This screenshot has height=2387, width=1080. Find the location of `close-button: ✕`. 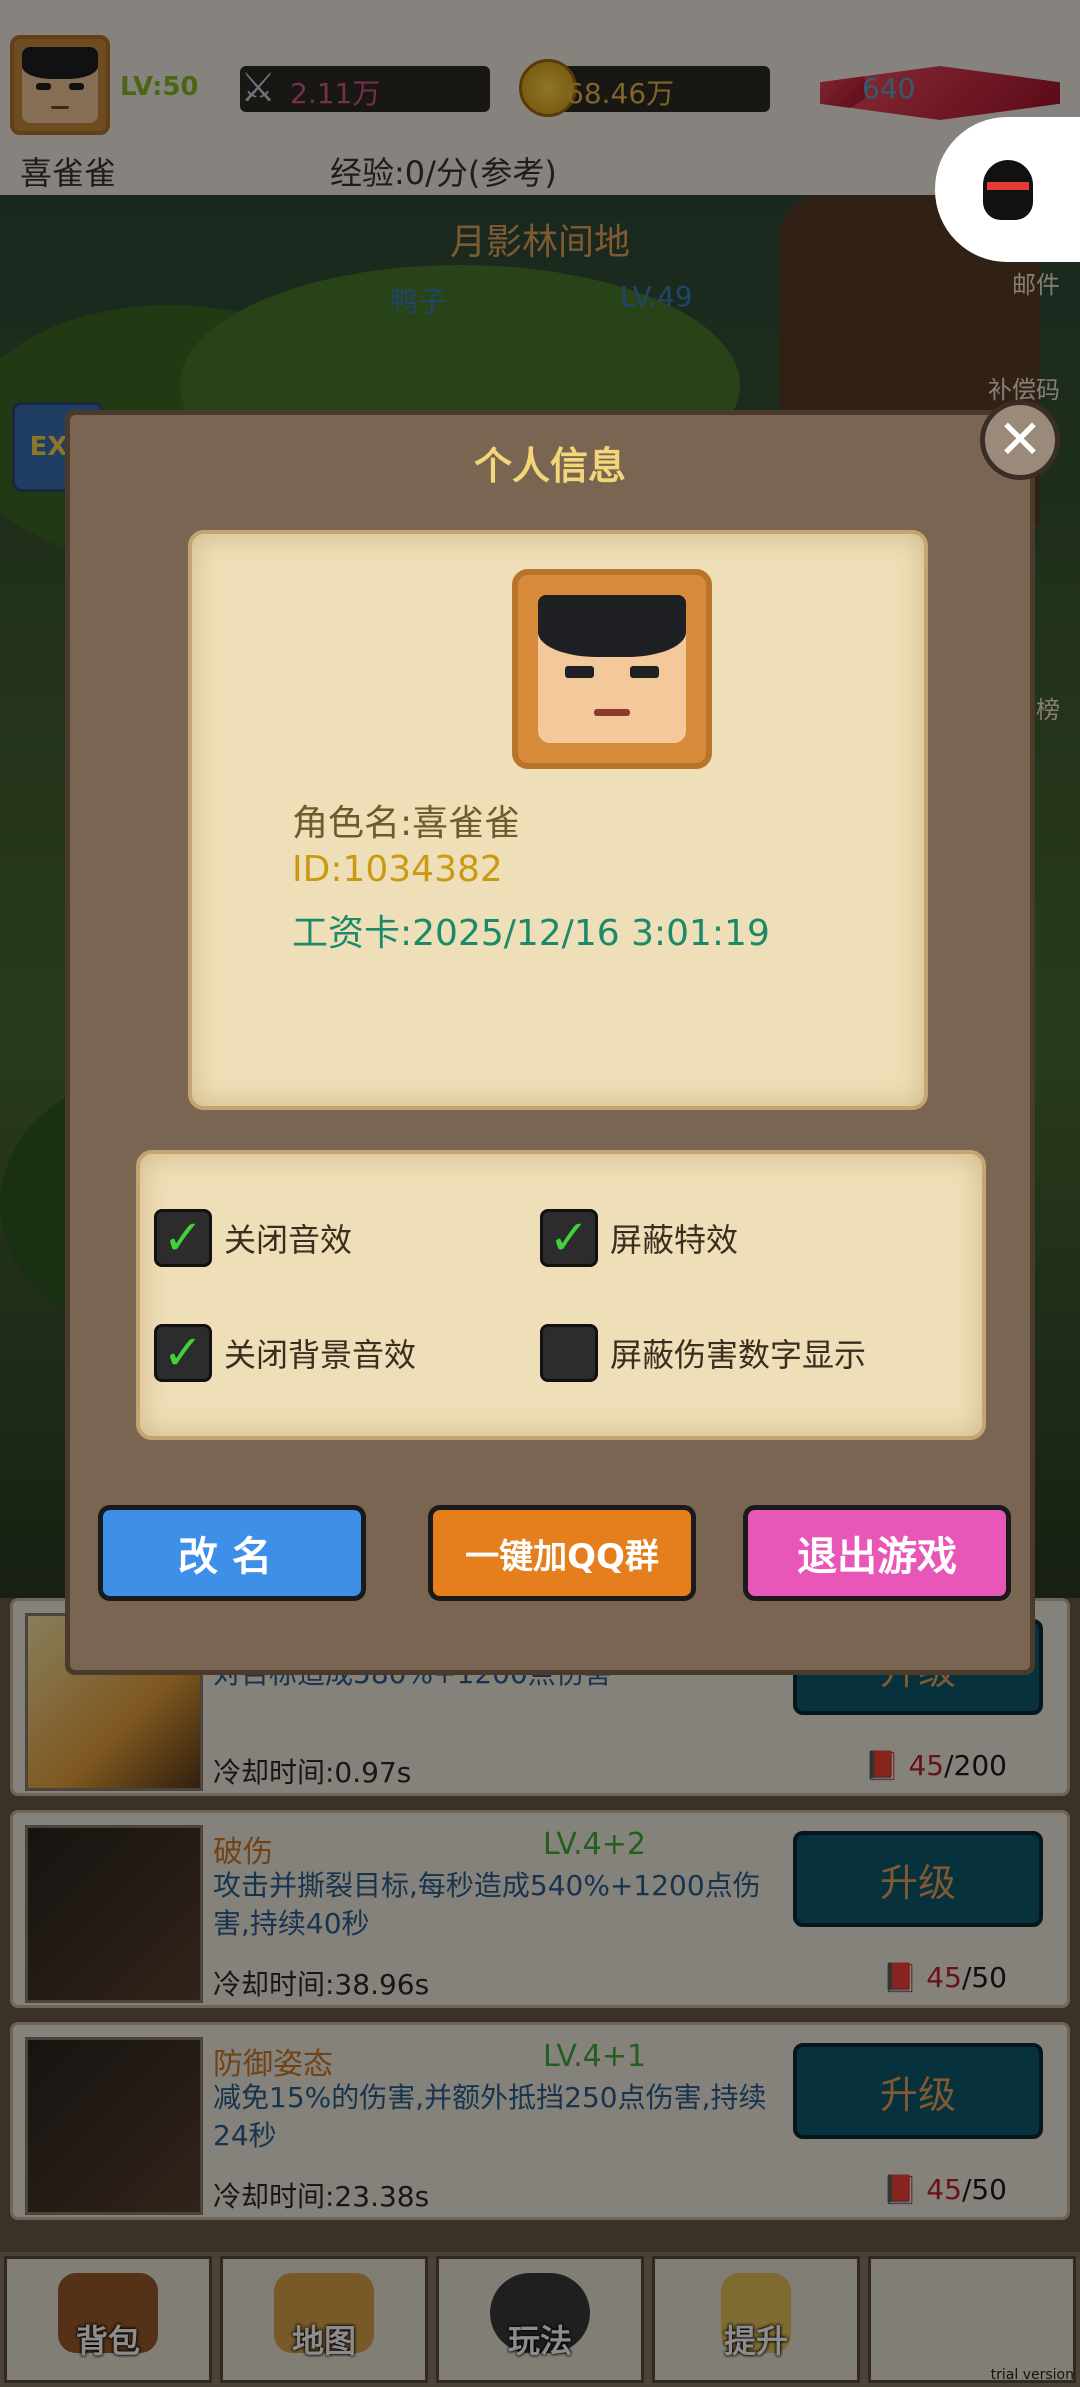

close-button: ✕ is located at coordinates (1020, 440).